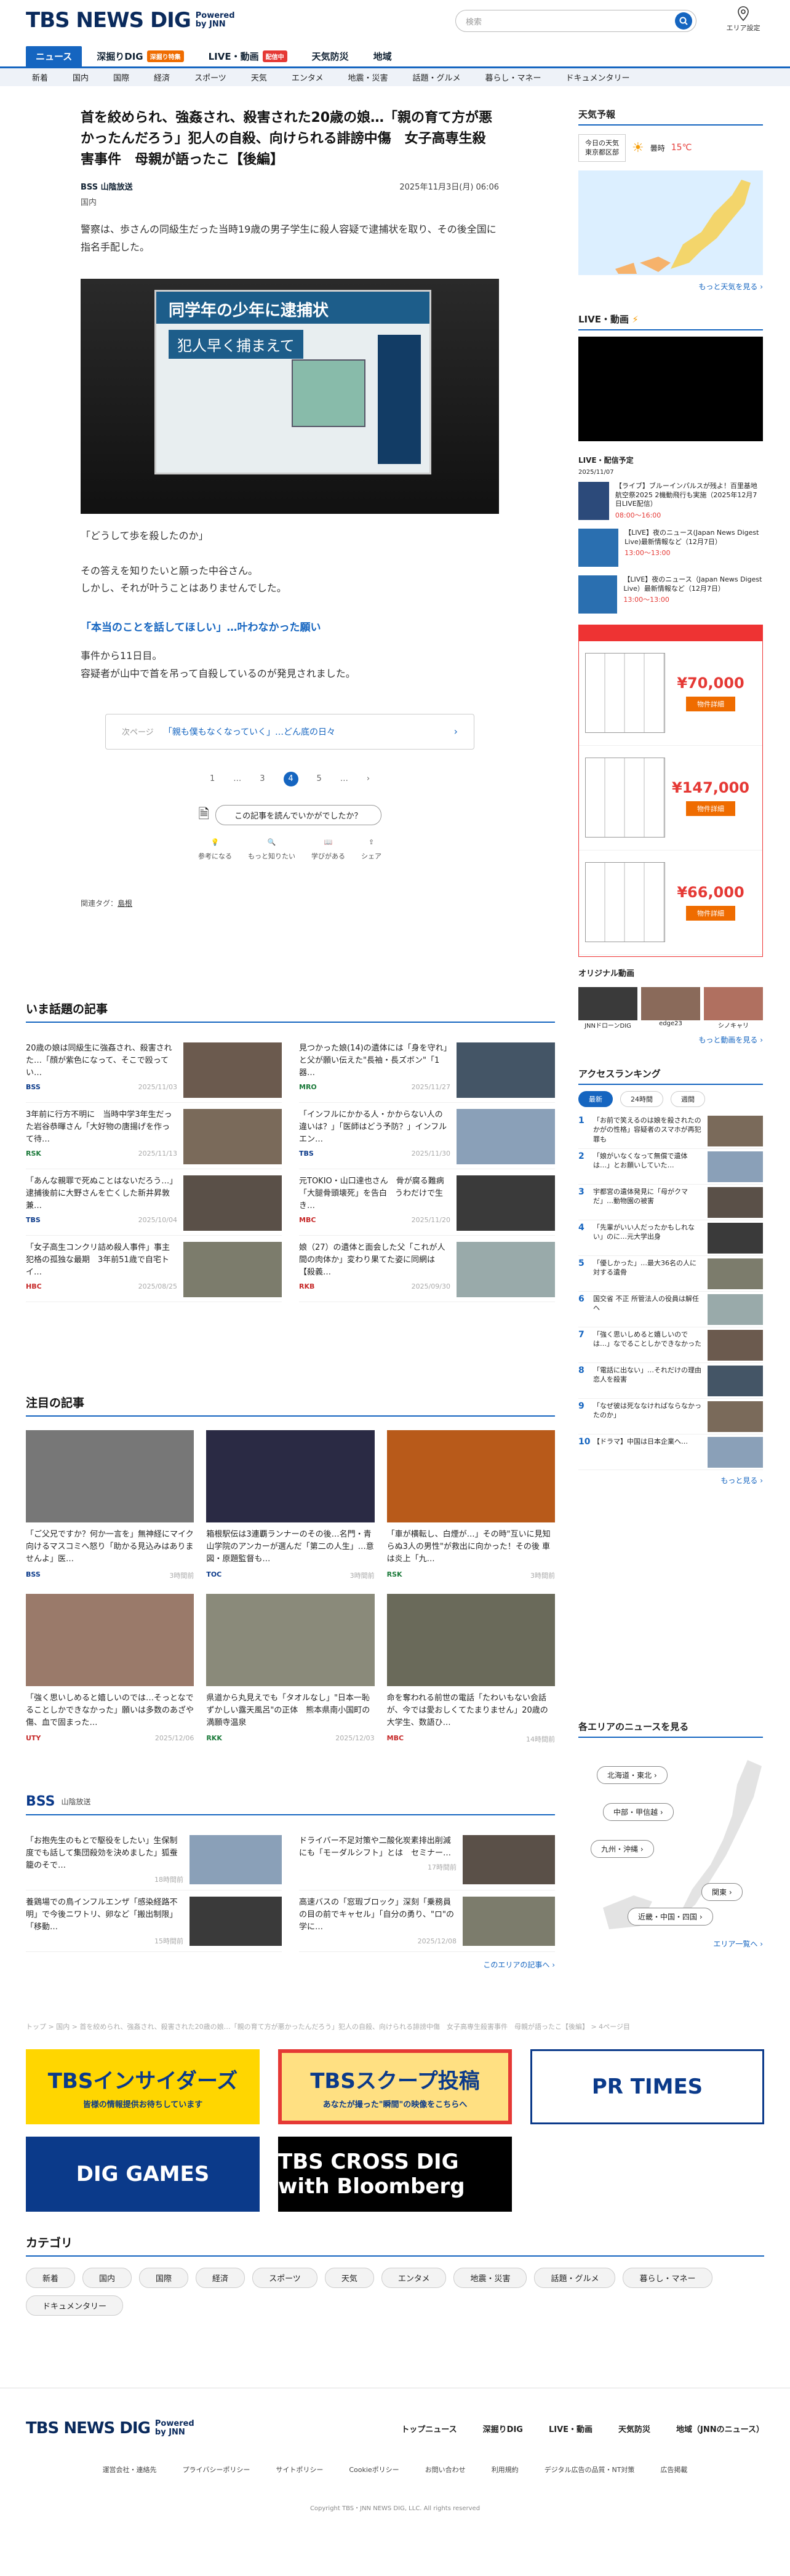 The height and width of the screenshot is (2576, 790). Describe the element at coordinates (670, 1943) in the screenshot. I see `region-more-link: エリア一覧へ ›` at that location.